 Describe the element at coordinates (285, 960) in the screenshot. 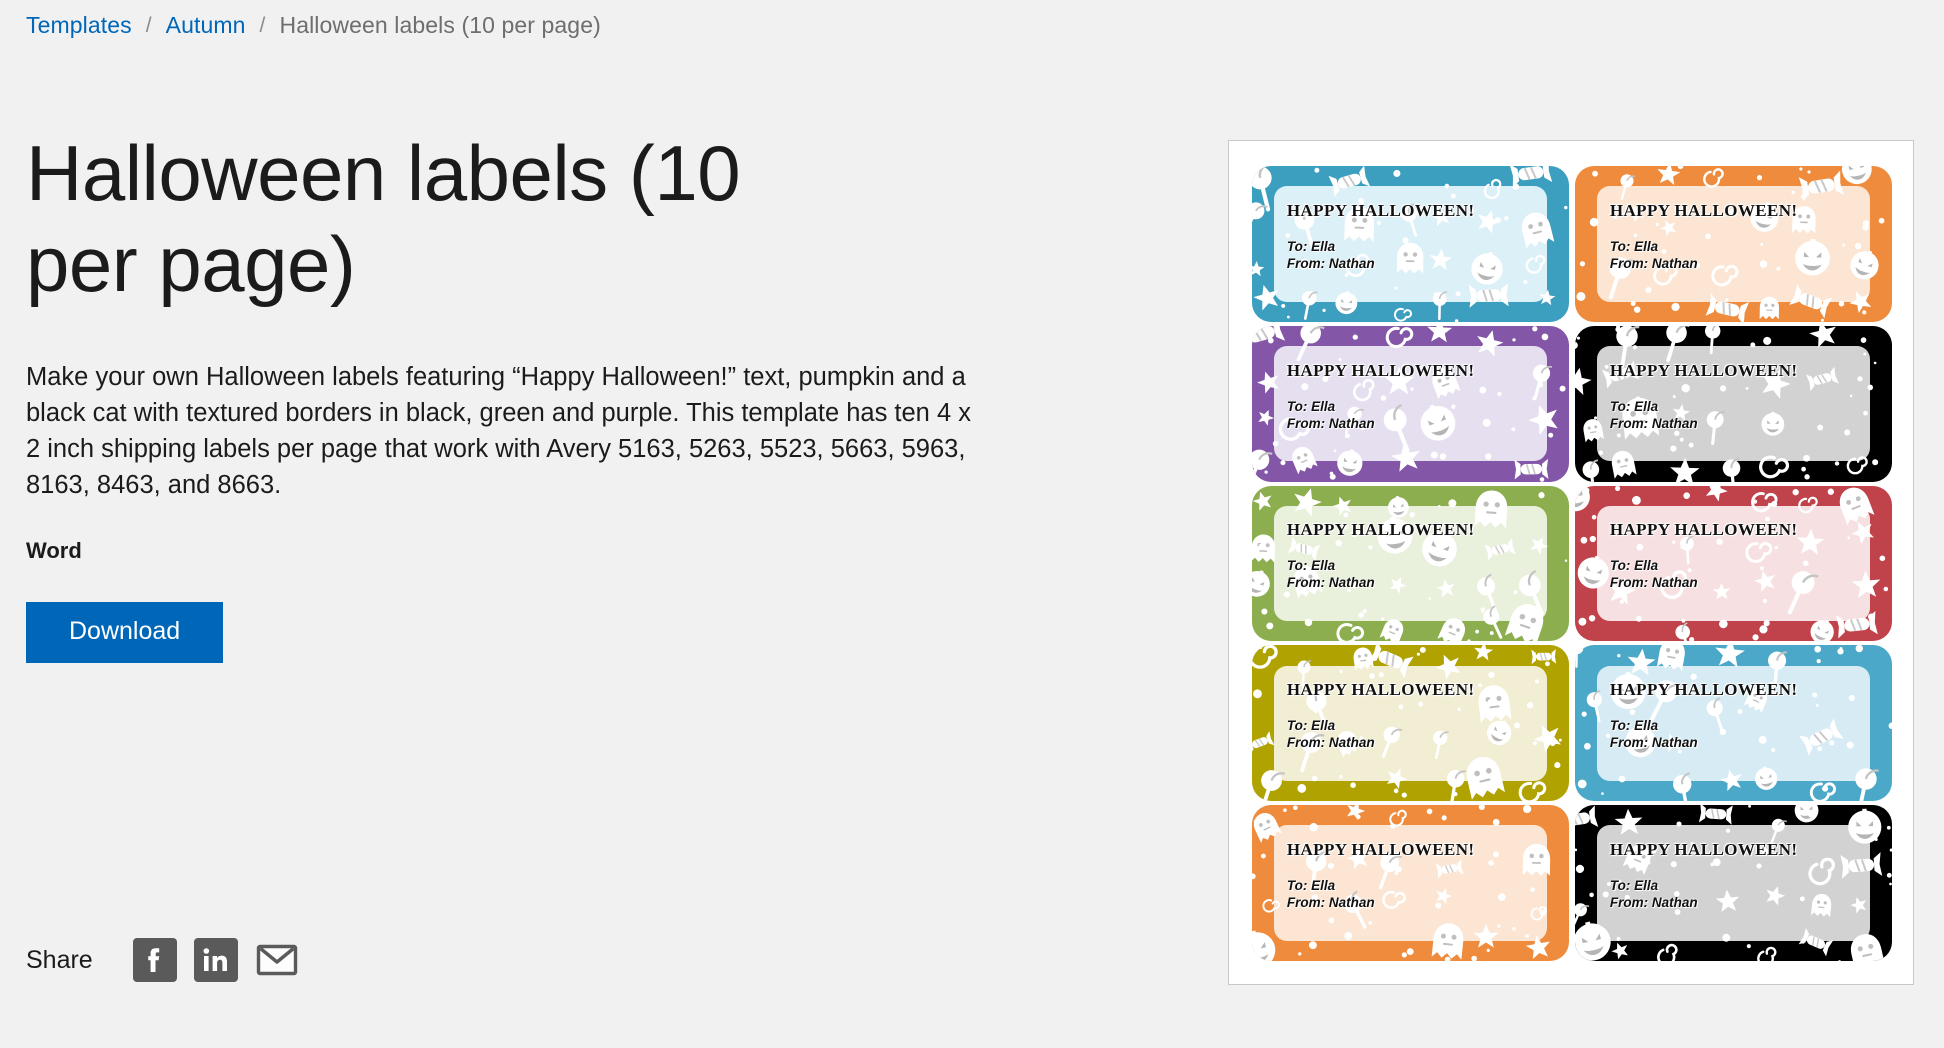

I see `email-icon` at that location.